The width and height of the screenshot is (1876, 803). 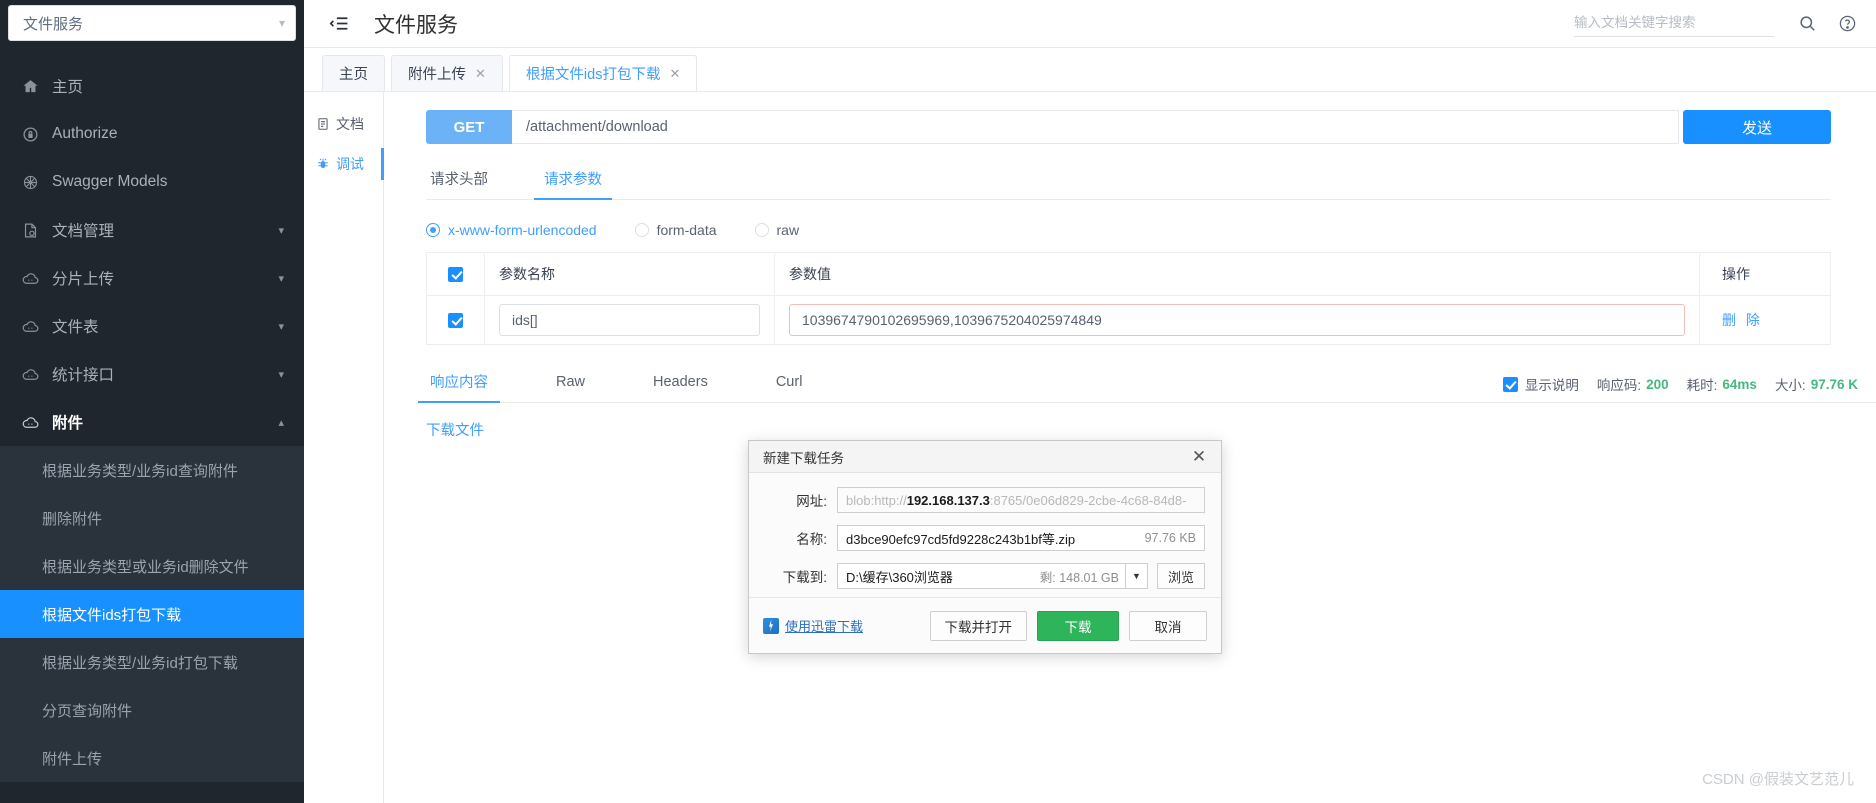 I want to click on dialog-buttons: 下载并打开 下载 取消, so click(x=1063, y=625).